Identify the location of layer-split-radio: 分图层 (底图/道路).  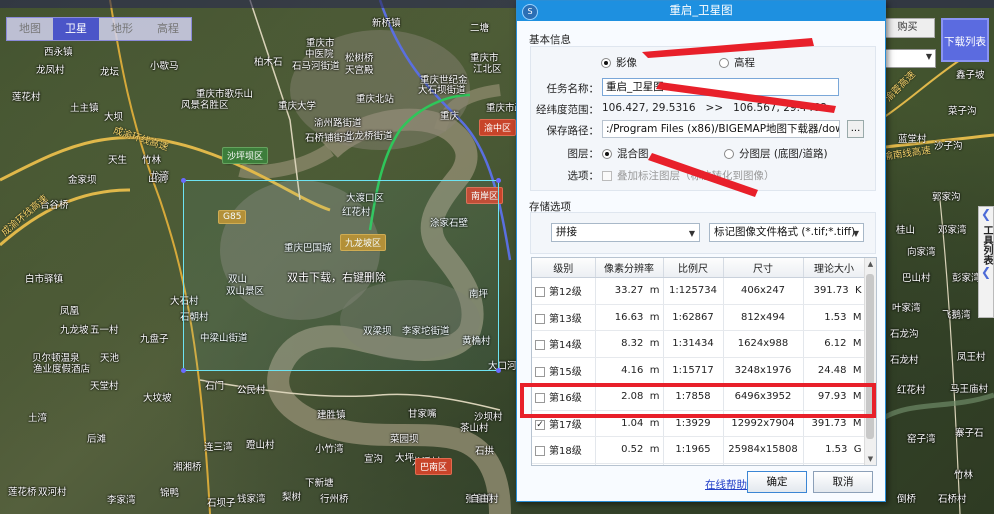
(776, 153).